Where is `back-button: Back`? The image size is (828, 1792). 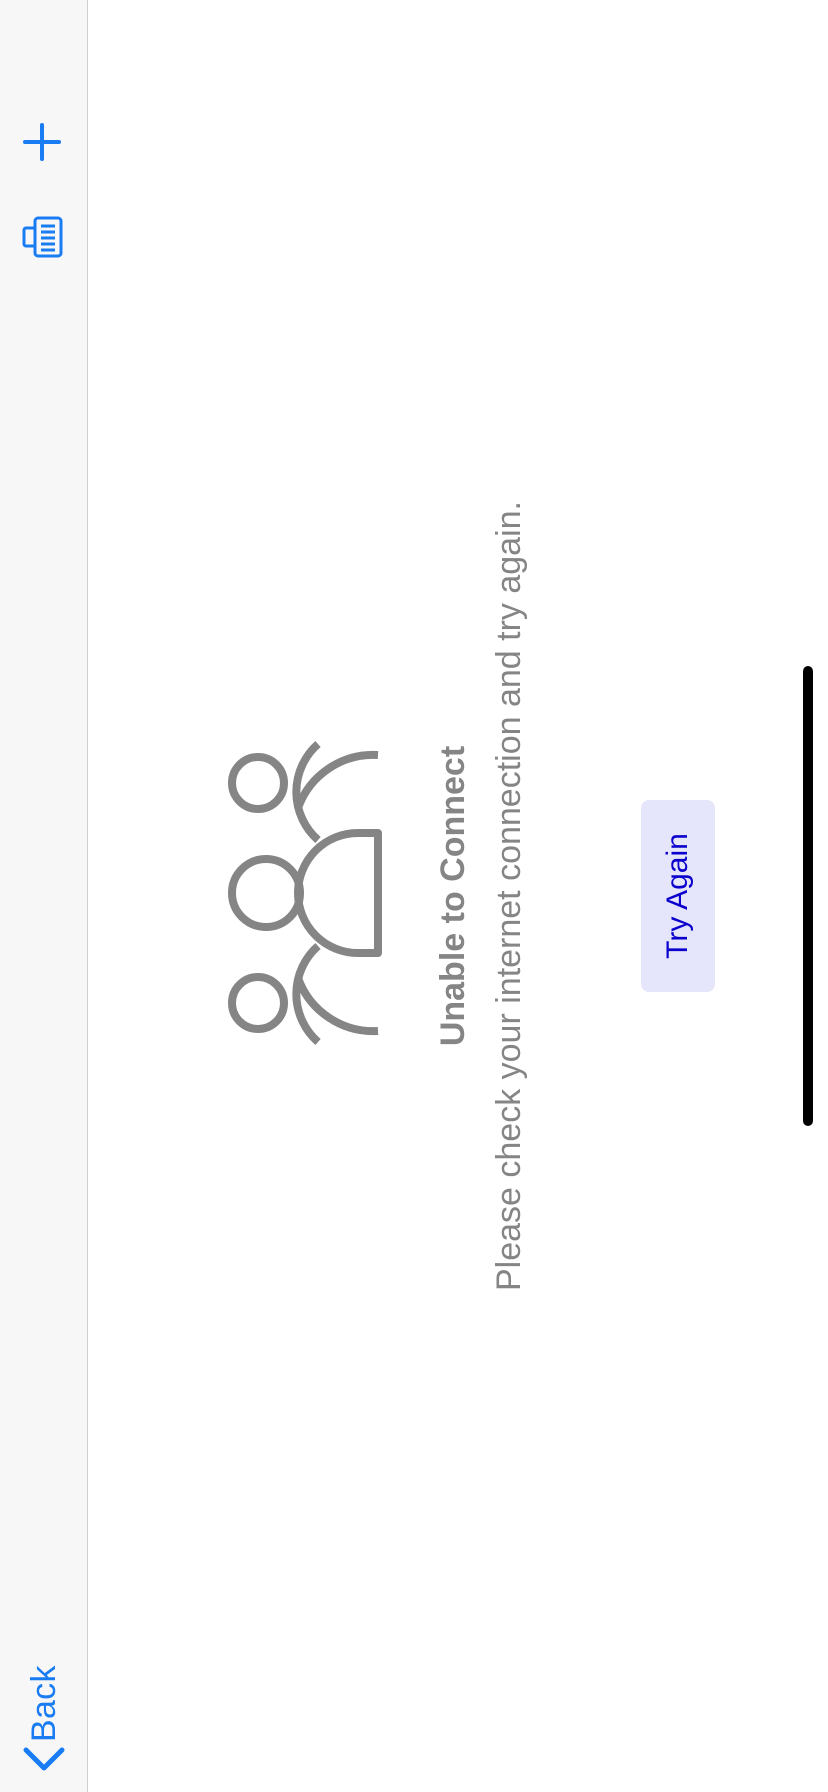 back-button: Back is located at coordinates (44, 1718).